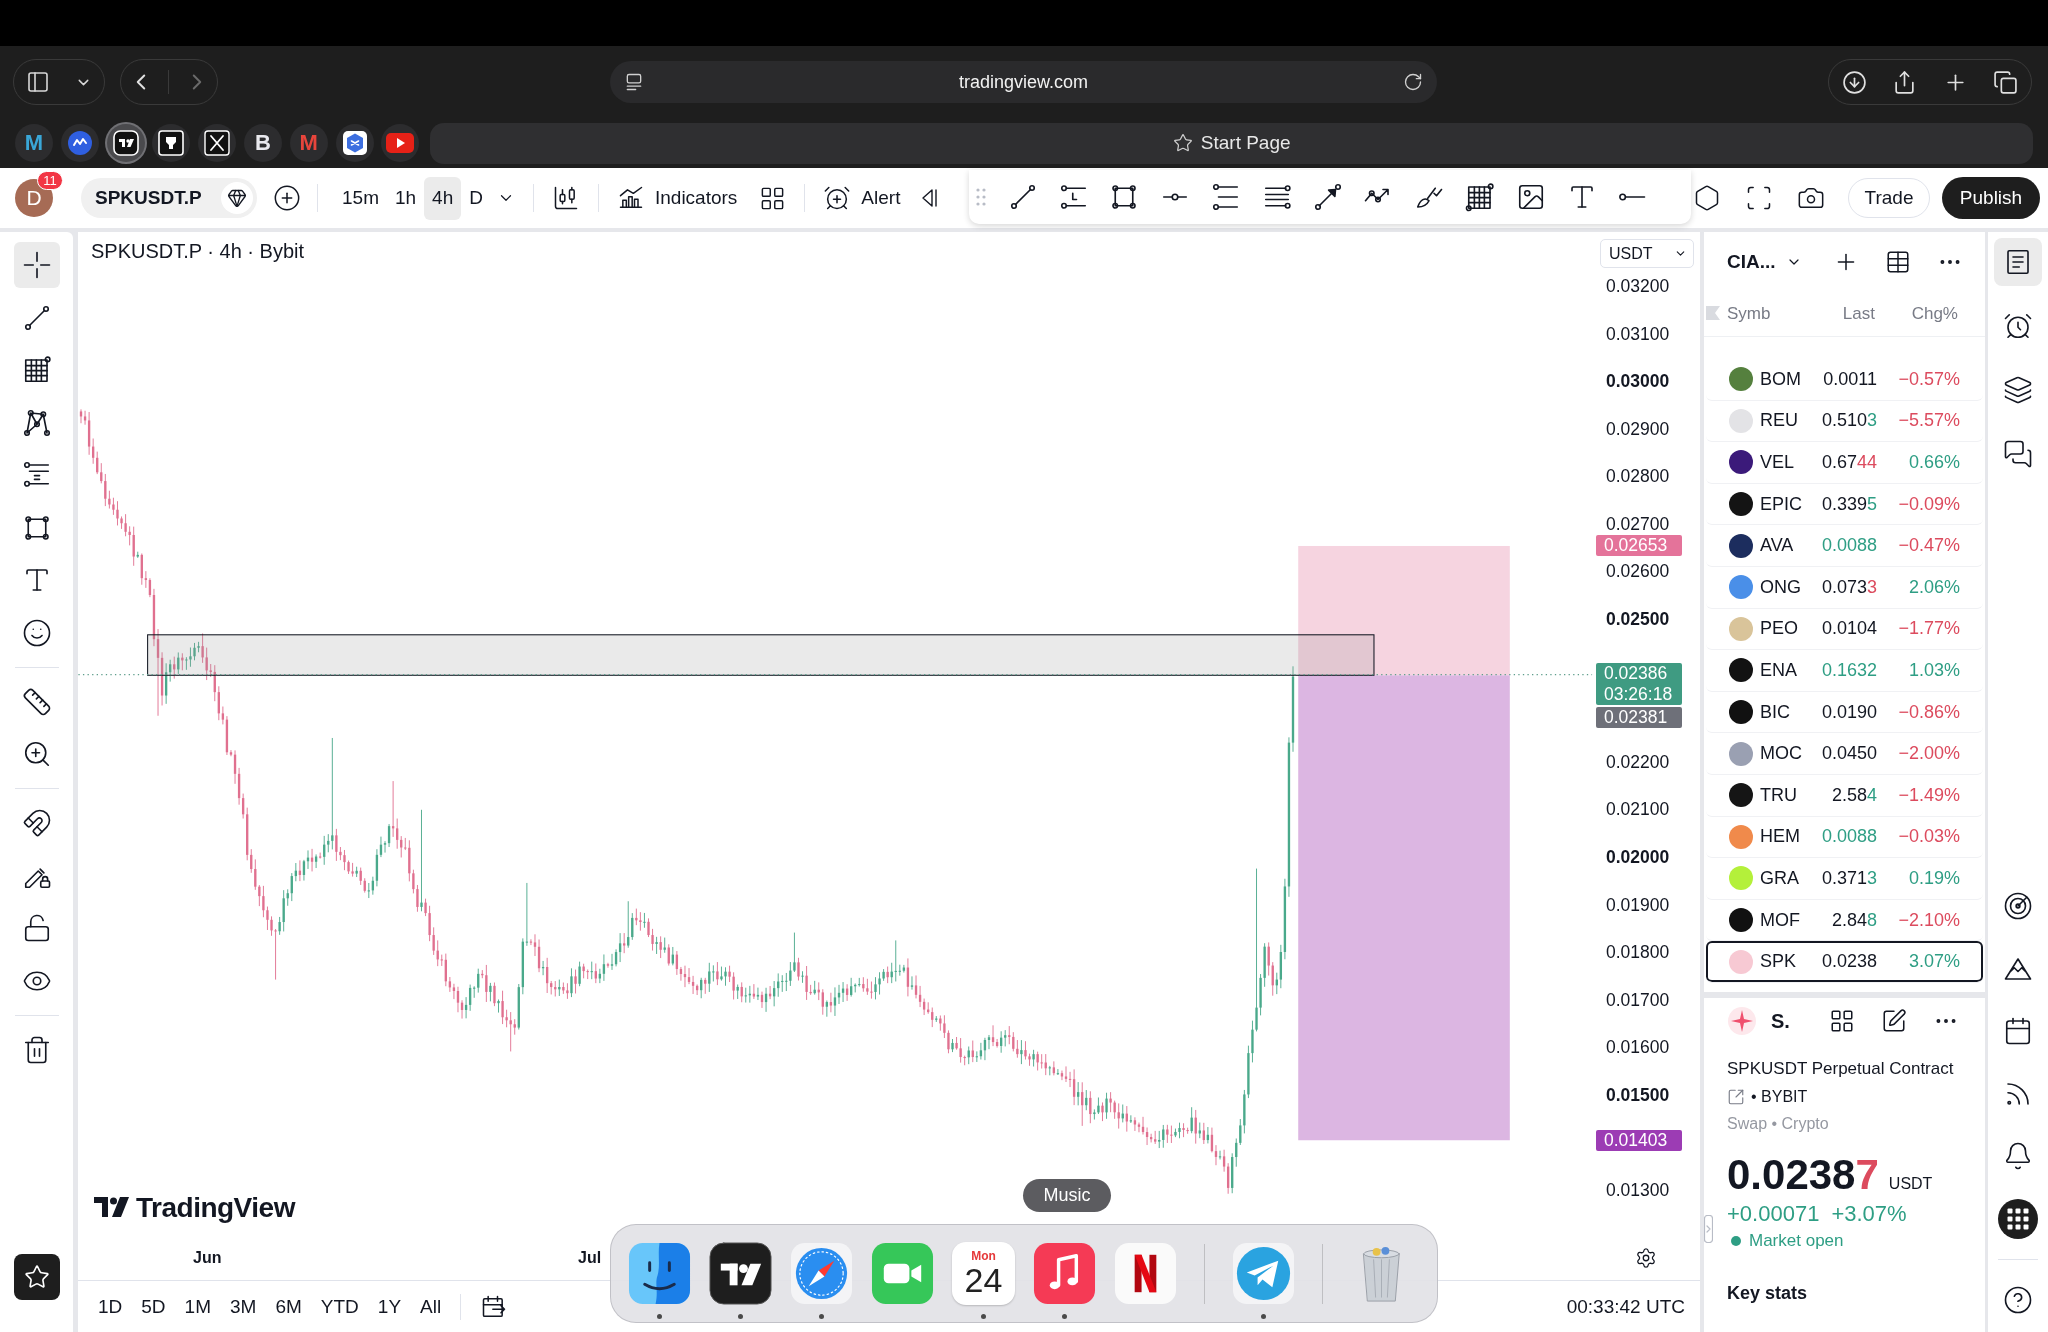  I want to click on column-header: Last, so click(1839, 314).